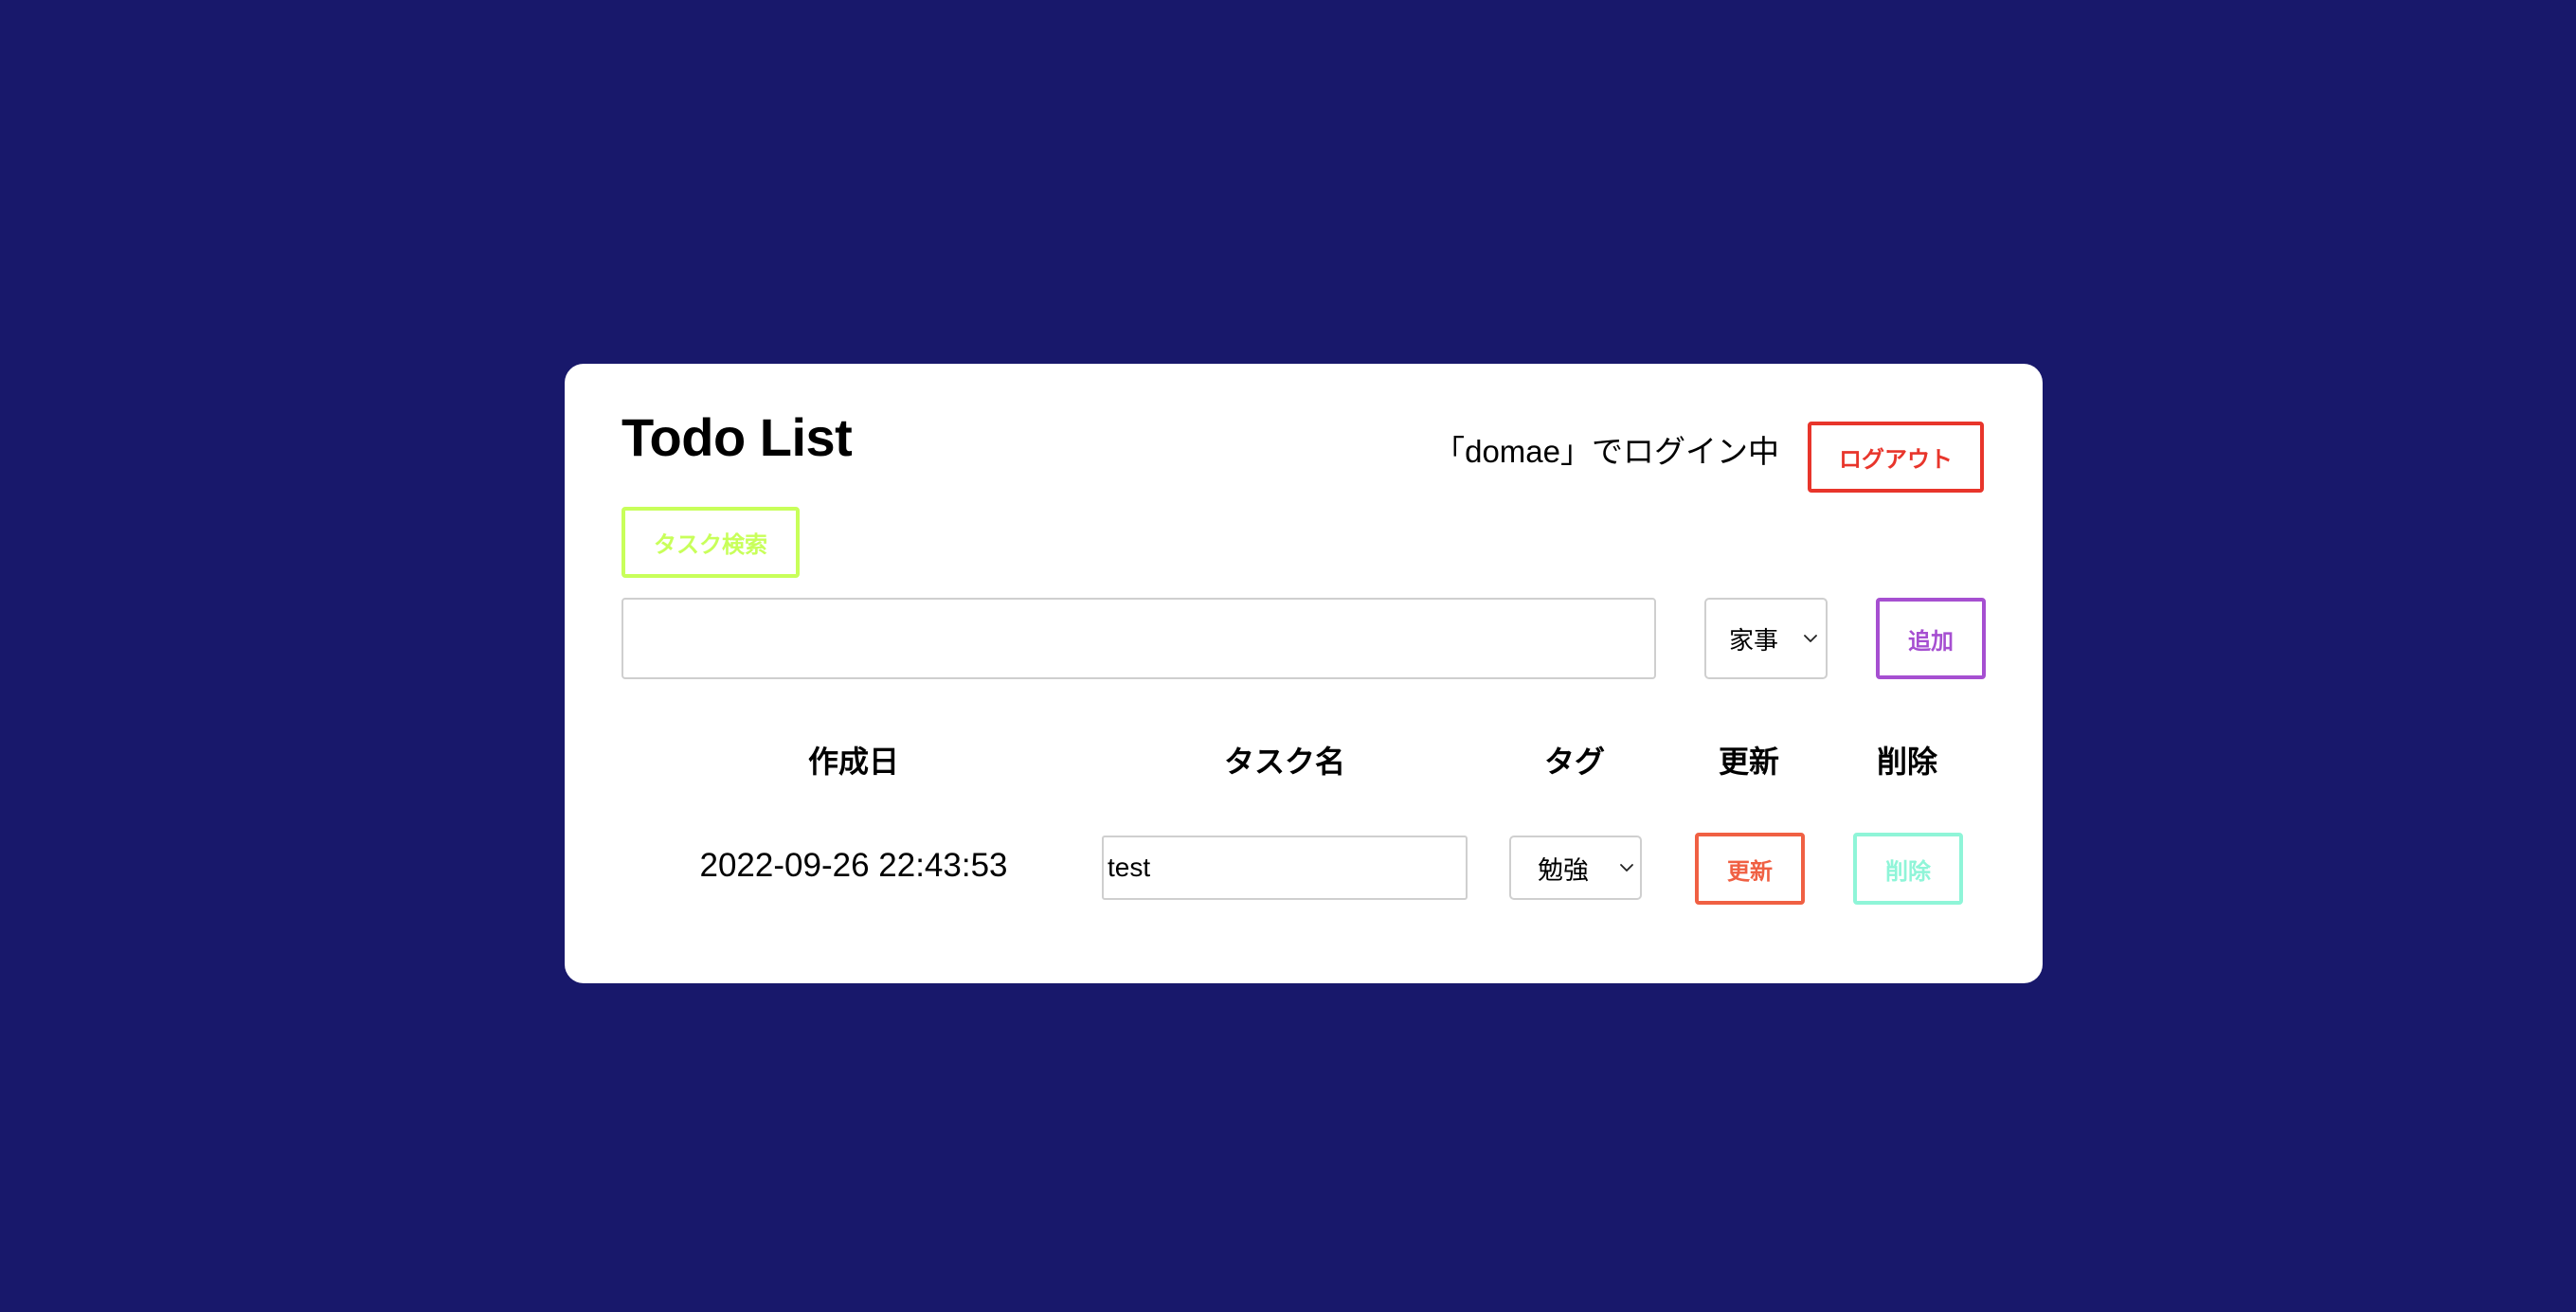 This screenshot has height=1312, width=2576. What do you see at coordinates (1907, 762) in the screenshot?
I see `column-header-delete: 削除` at bounding box center [1907, 762].